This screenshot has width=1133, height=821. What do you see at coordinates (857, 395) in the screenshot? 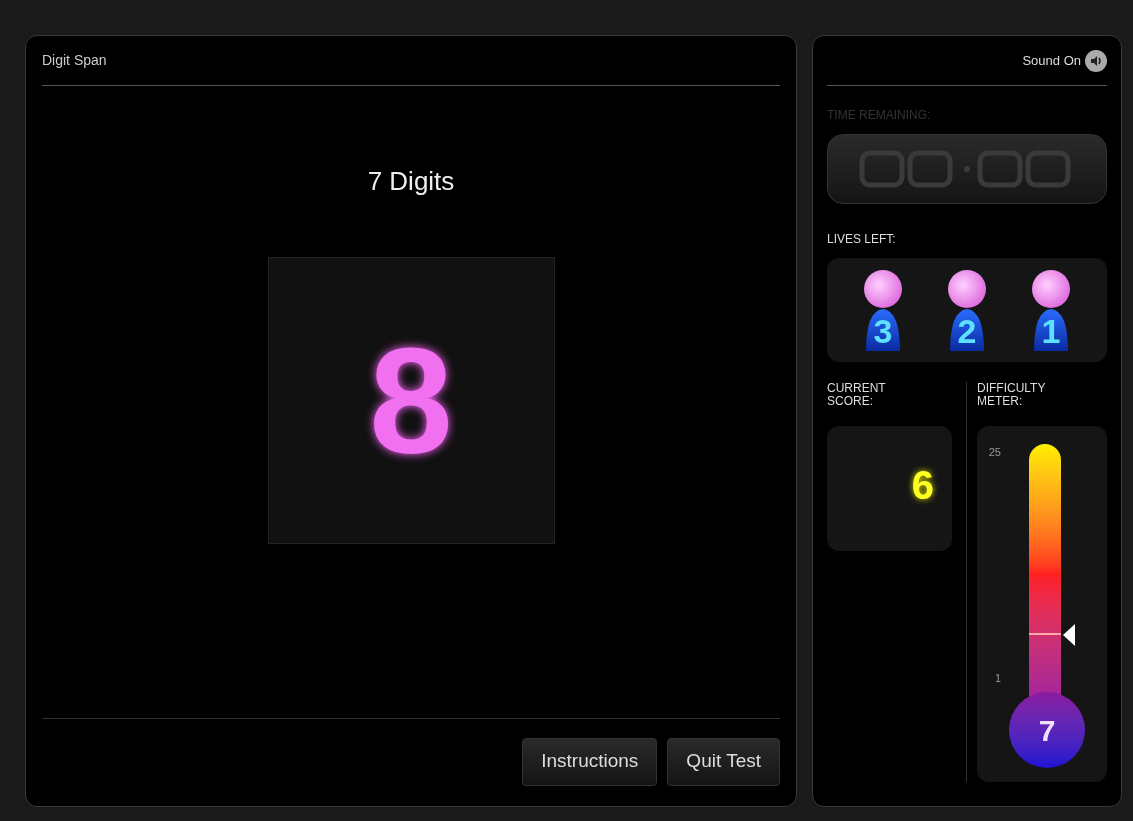
I see `score-label: CURRENT SCORE:` at bounding box center [857, 395].